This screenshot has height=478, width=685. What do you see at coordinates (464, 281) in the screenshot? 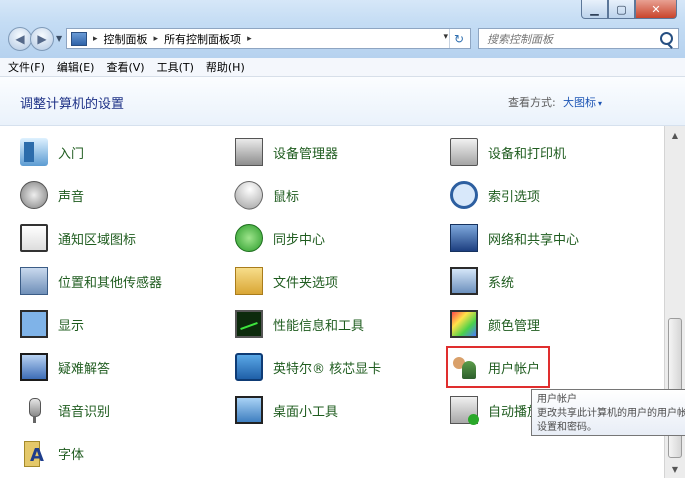
I see `system-icon` at bounding box center [464, 281].